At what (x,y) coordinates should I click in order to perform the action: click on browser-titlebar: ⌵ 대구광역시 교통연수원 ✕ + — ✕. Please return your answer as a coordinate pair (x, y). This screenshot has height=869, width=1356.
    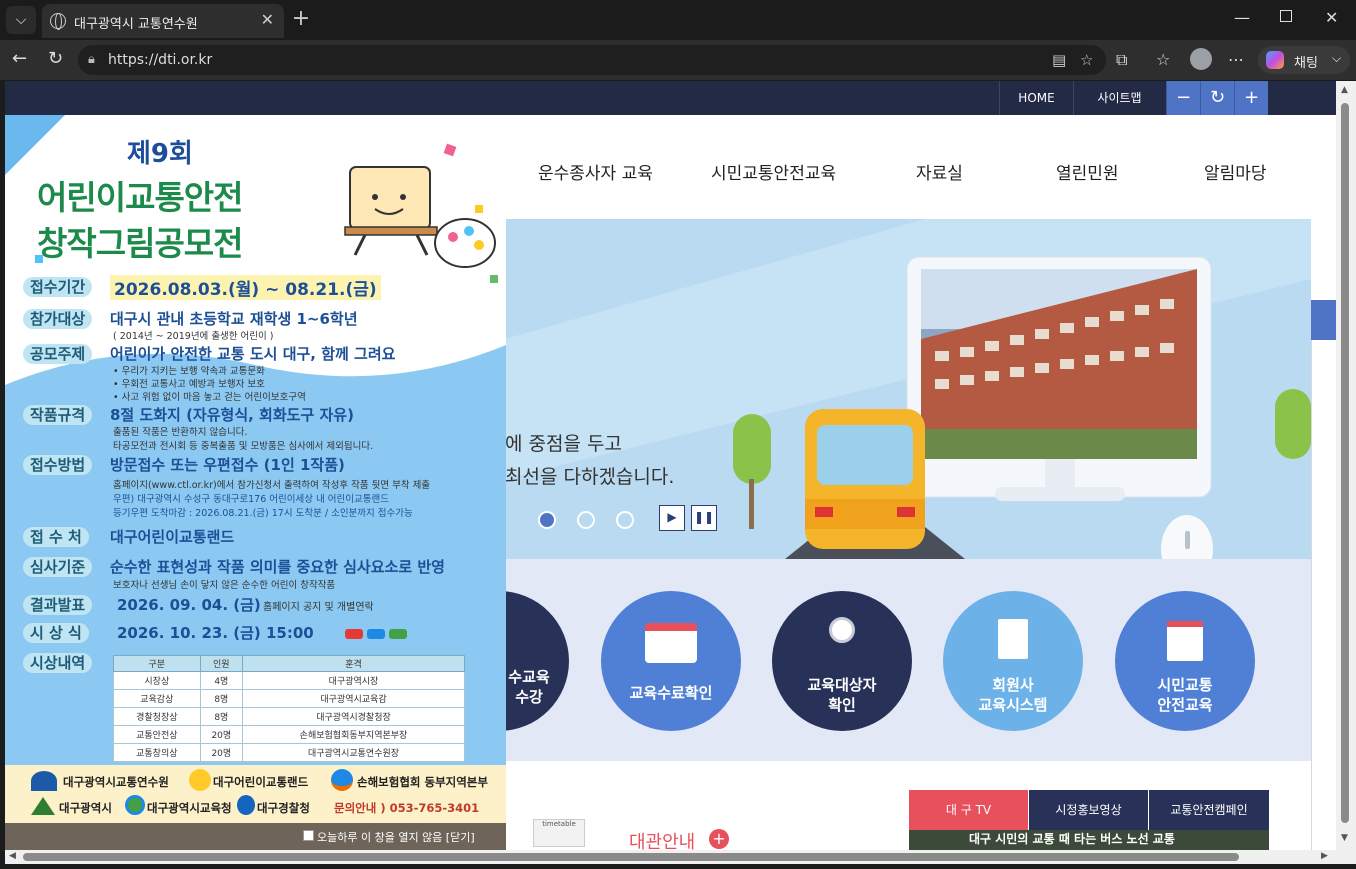
    Looking at the image, I should click on (678, 20).